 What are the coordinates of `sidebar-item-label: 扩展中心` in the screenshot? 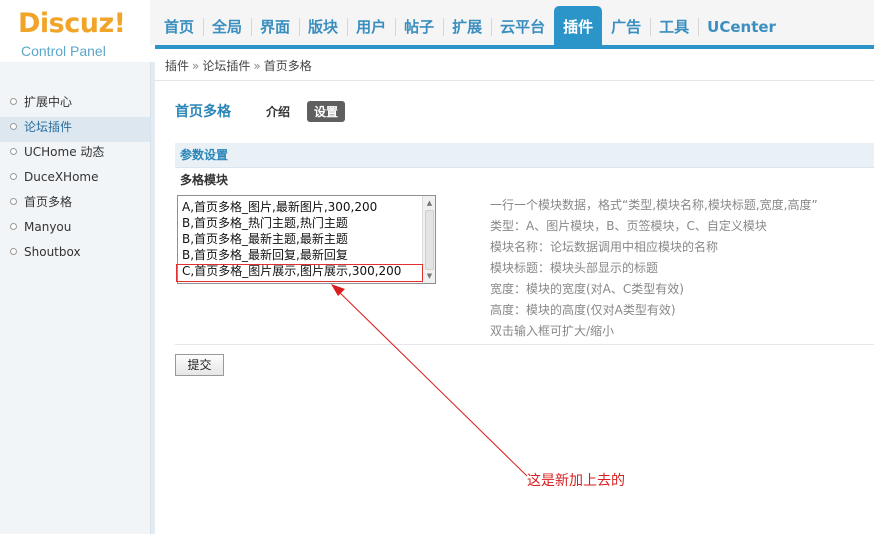 It's located at (48, 102).